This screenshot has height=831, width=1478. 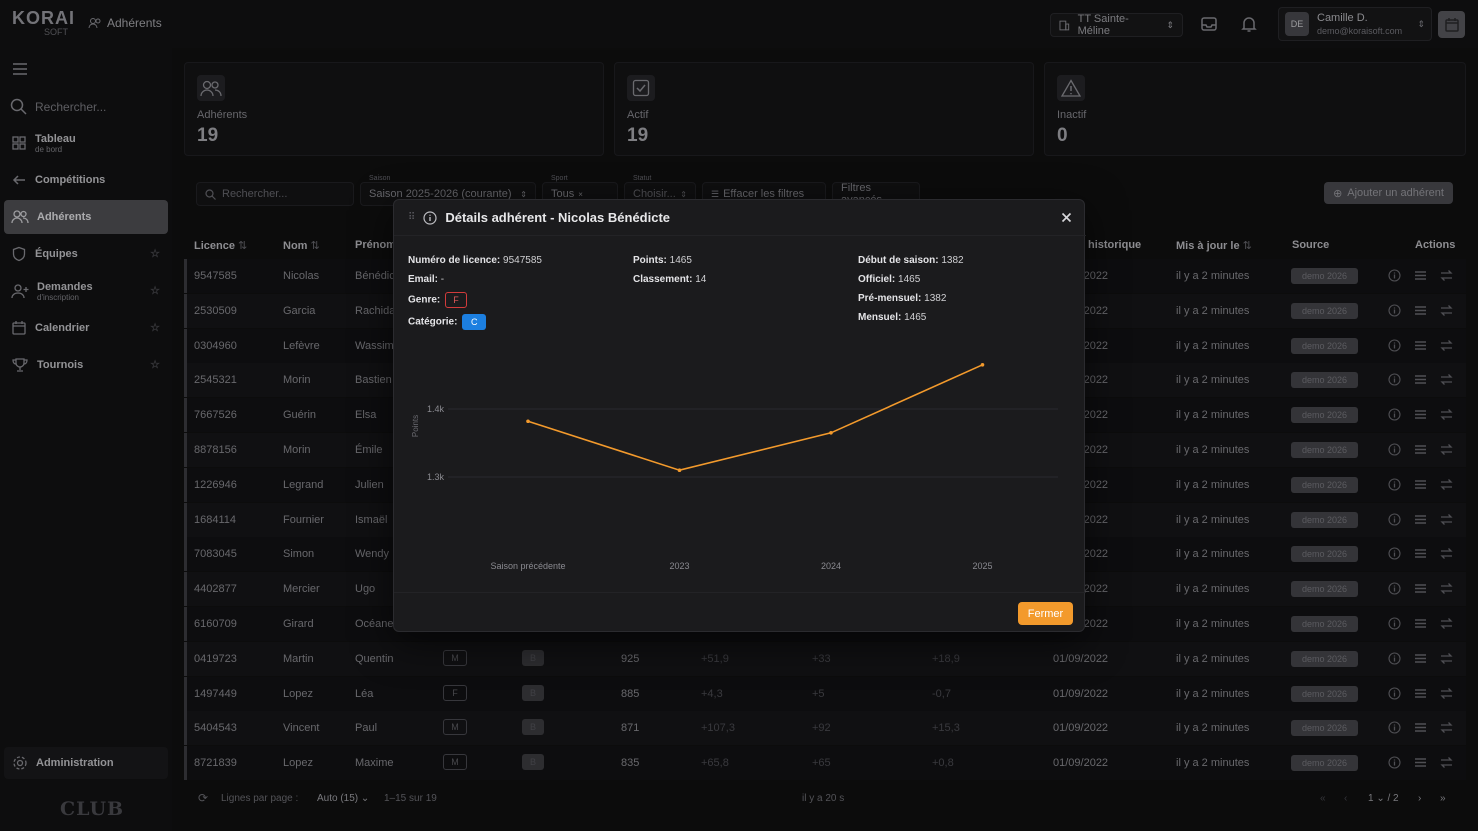 I want to click on x-tick-label: 2023, so click(x=679, y=566).